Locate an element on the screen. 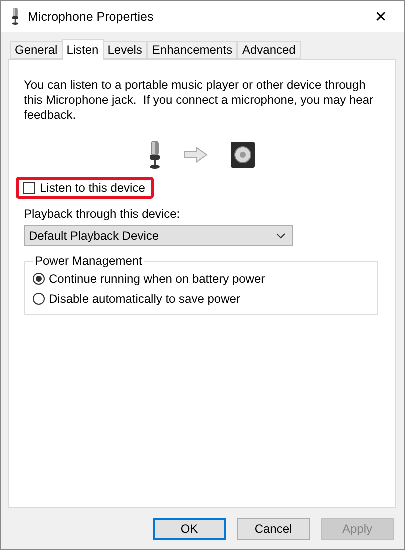 This screenshot has height=550, width=405. group-title: Power Management is located at coordinates (89, 261).